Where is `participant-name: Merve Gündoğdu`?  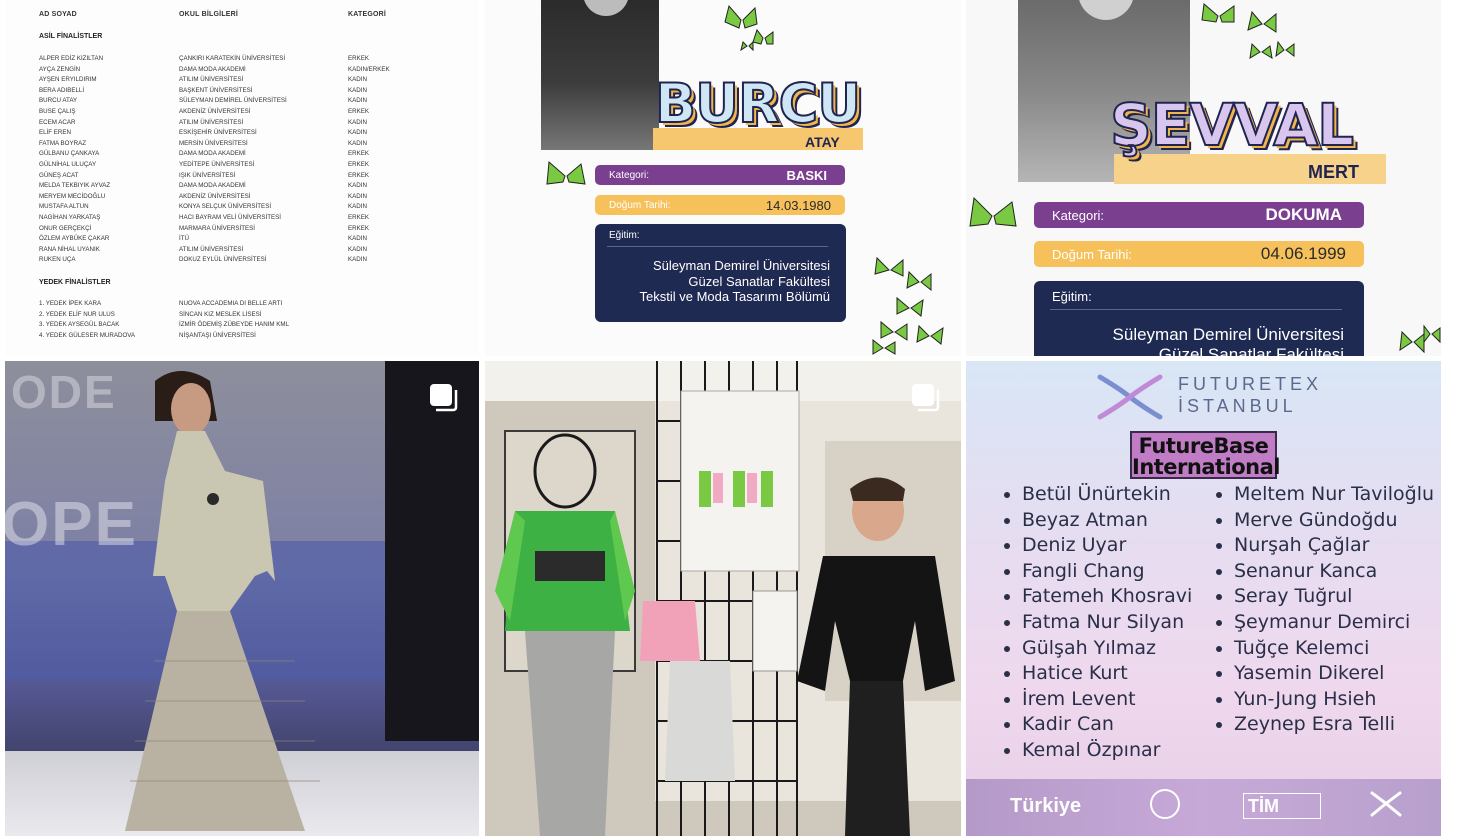 participant-name: Merve Gündoğdu is located at coordinates (1323, 521).